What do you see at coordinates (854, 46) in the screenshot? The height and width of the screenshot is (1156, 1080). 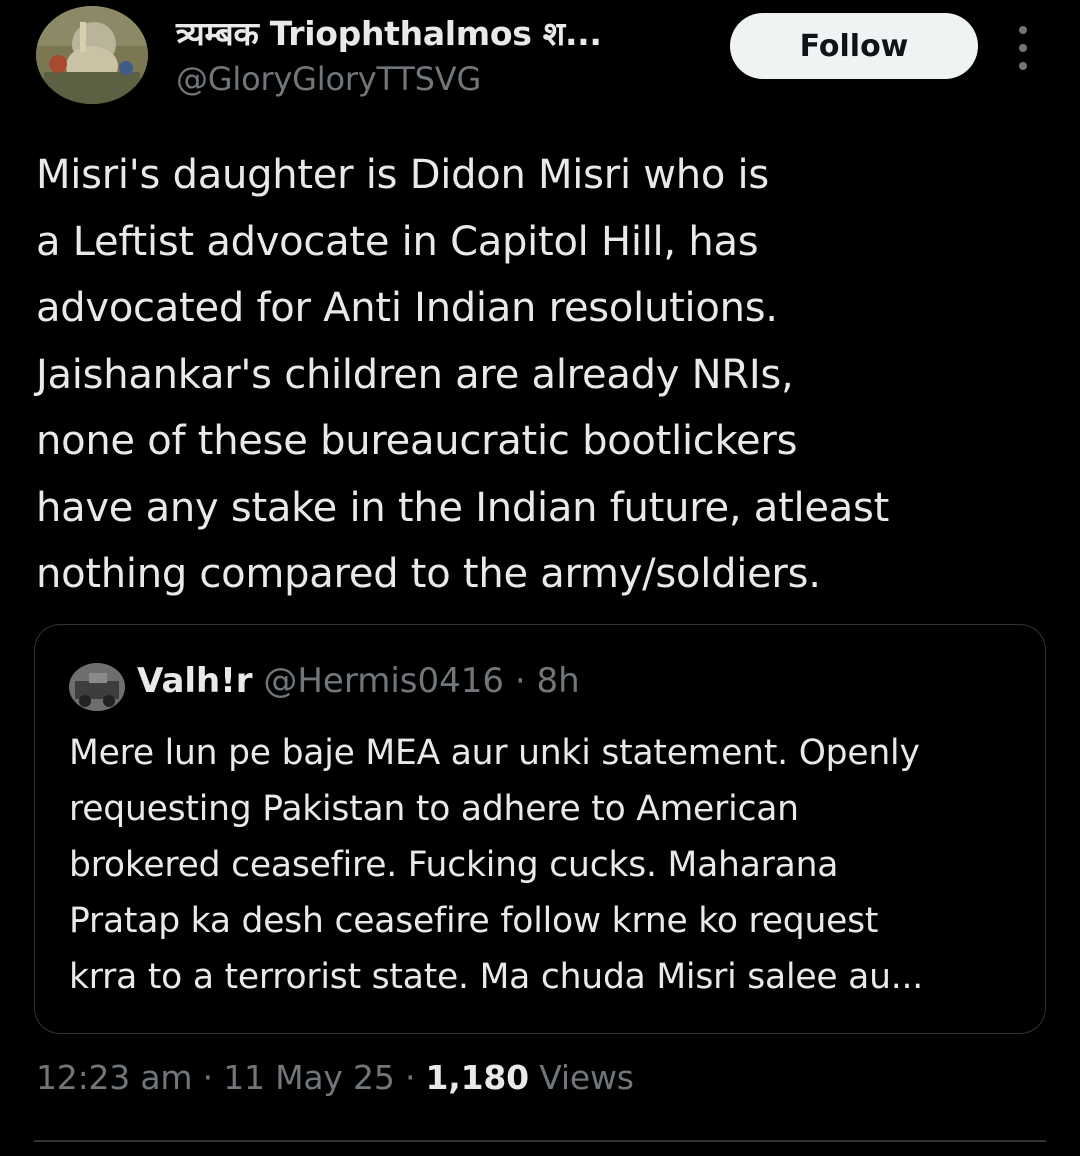 I see `follow-button: Follow` at bounding box center [854, 46].